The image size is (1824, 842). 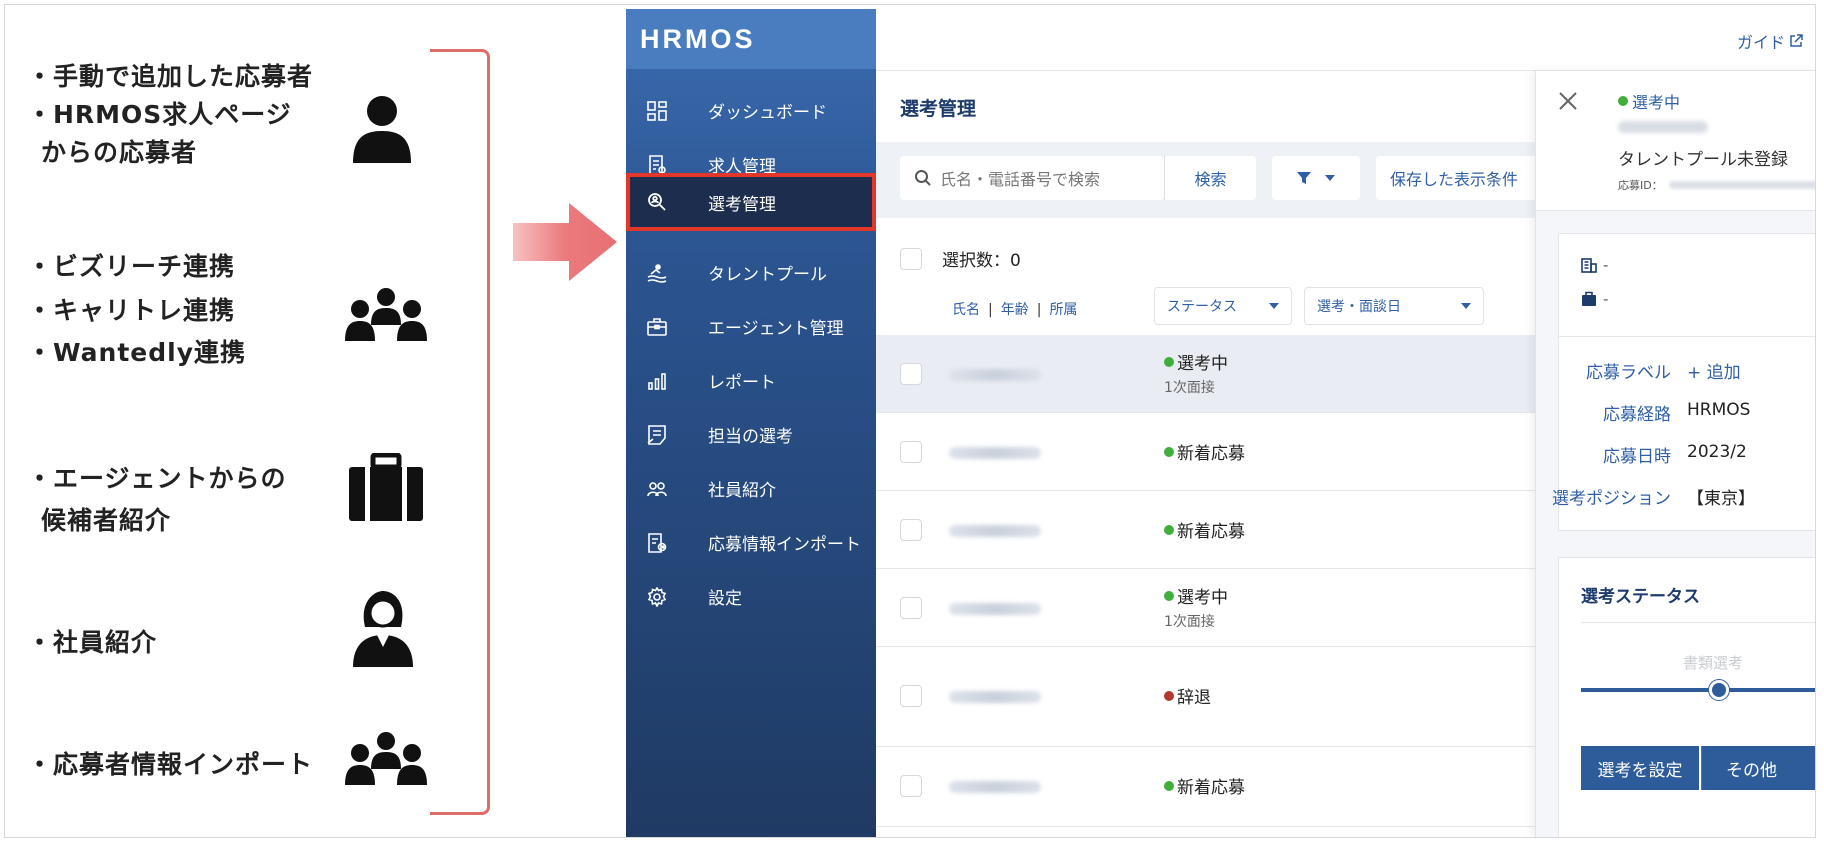 I want to click on selection-status-title: 選考ステータス, so click(x=1640, y=597).